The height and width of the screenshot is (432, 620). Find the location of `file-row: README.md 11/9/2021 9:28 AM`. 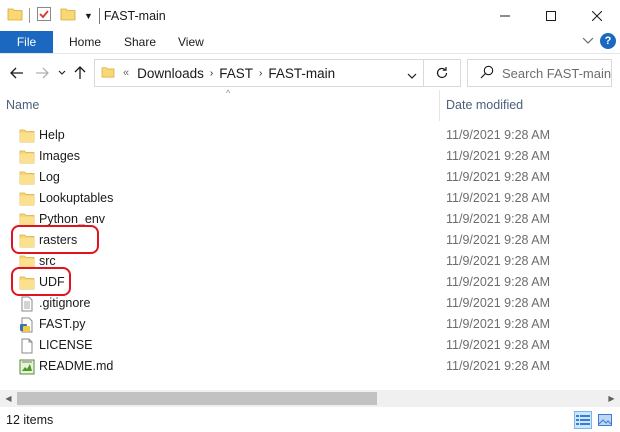

file-row: README.md 11/9/2021 9:28 AM is located at coordinates (310, 366).